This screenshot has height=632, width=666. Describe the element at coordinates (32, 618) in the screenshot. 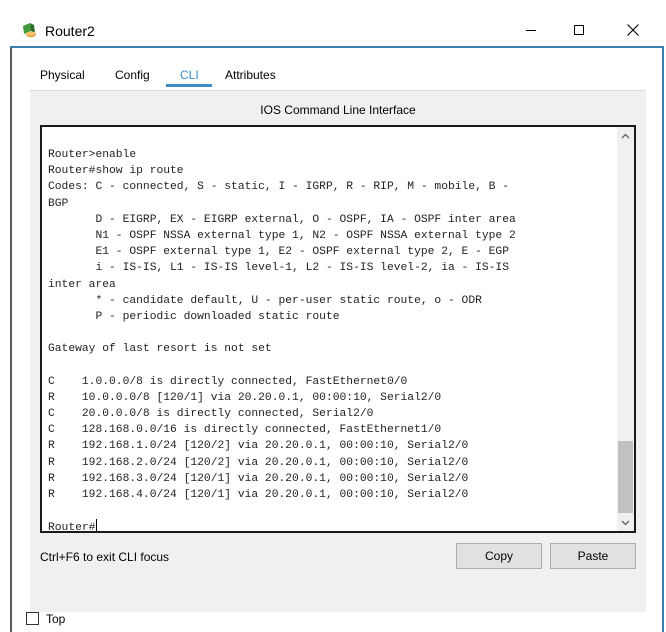

I see `top-checkbox` at that location.